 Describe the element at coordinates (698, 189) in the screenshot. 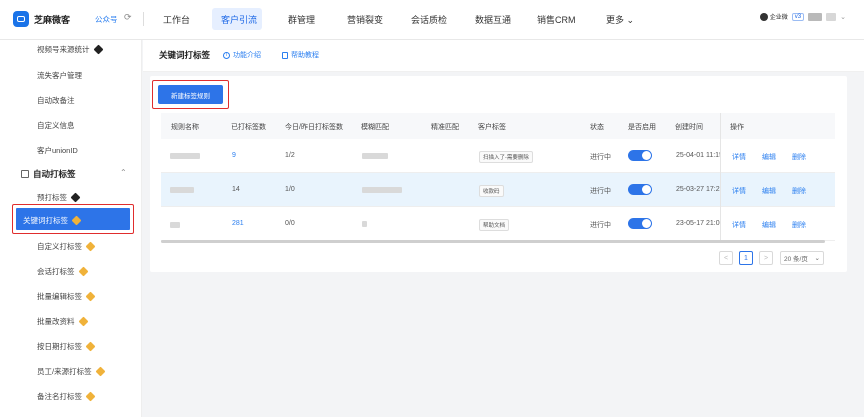

I see `created-time: 25-03-27 17:29` at that location.